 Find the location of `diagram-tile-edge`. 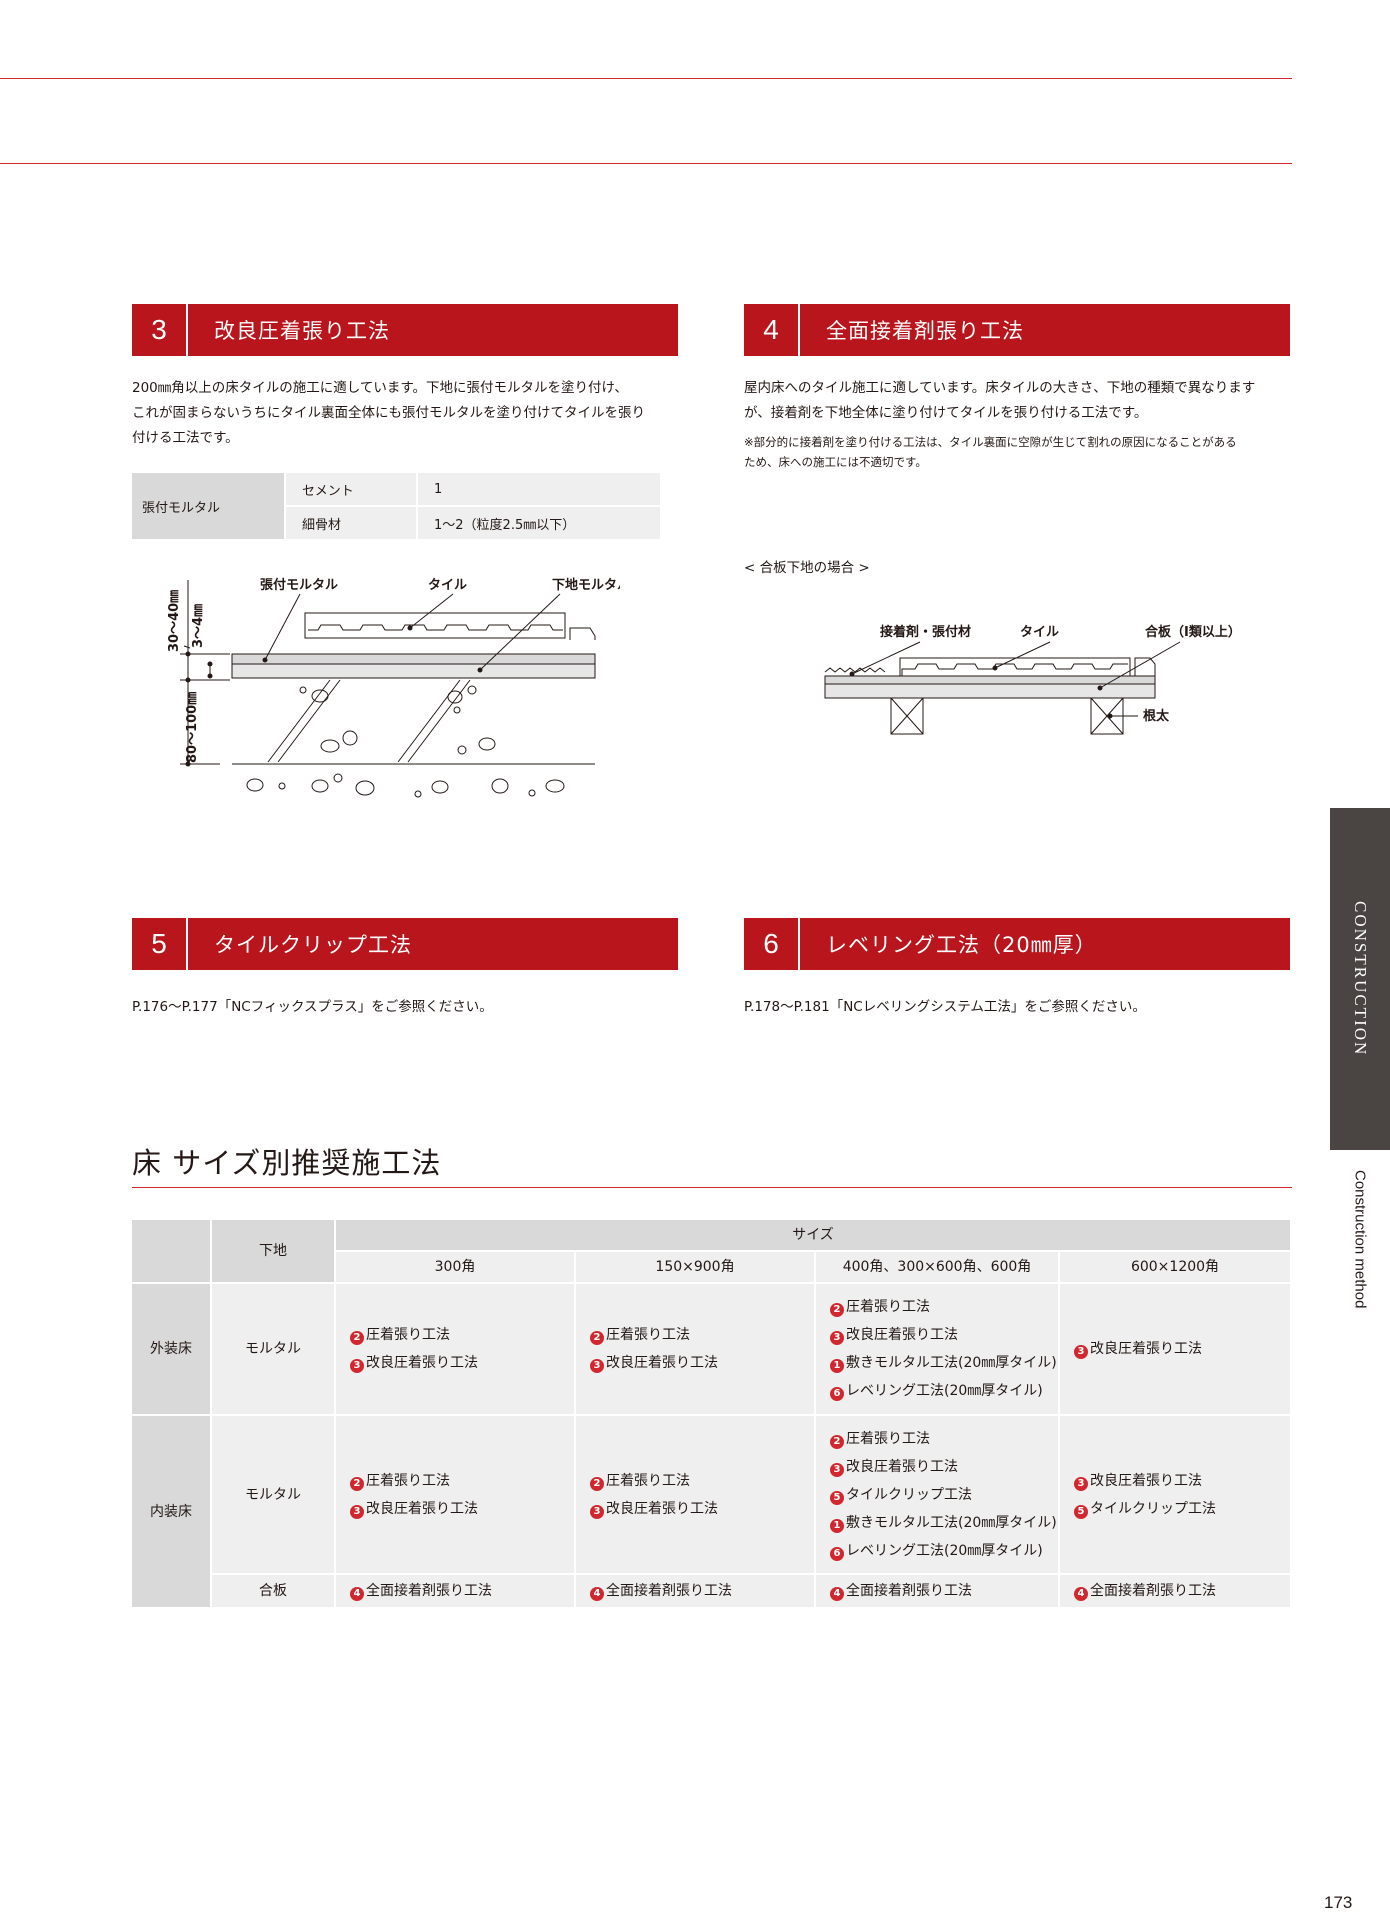

diagram-tile-edge is located at coordinates (582, 633).